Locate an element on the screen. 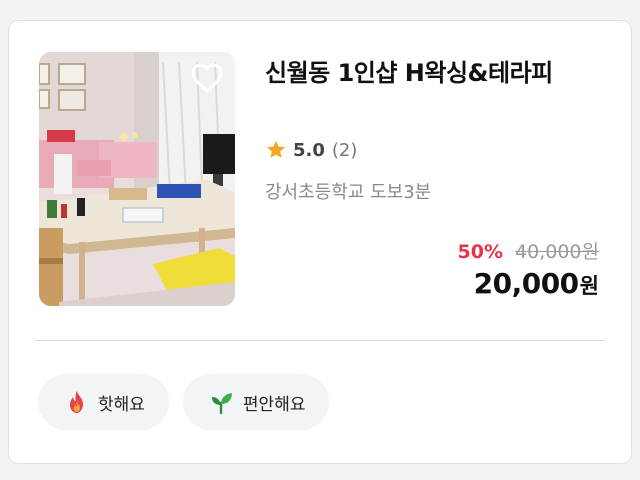 This screenshot has width=640, height=480. tag-hot: 핫해요 is located at coordinates (103, 402).